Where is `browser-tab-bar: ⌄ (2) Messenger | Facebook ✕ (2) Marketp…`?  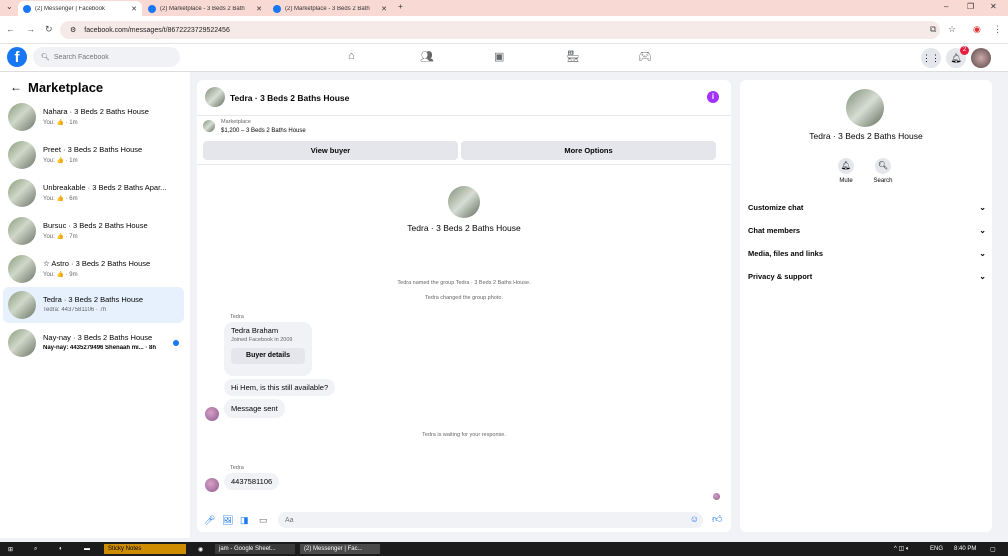
browser-tab-bar: ⌄ (2) Messenger | Facebook ✕ (2) Marketp… is located at coordinates (504, 8).